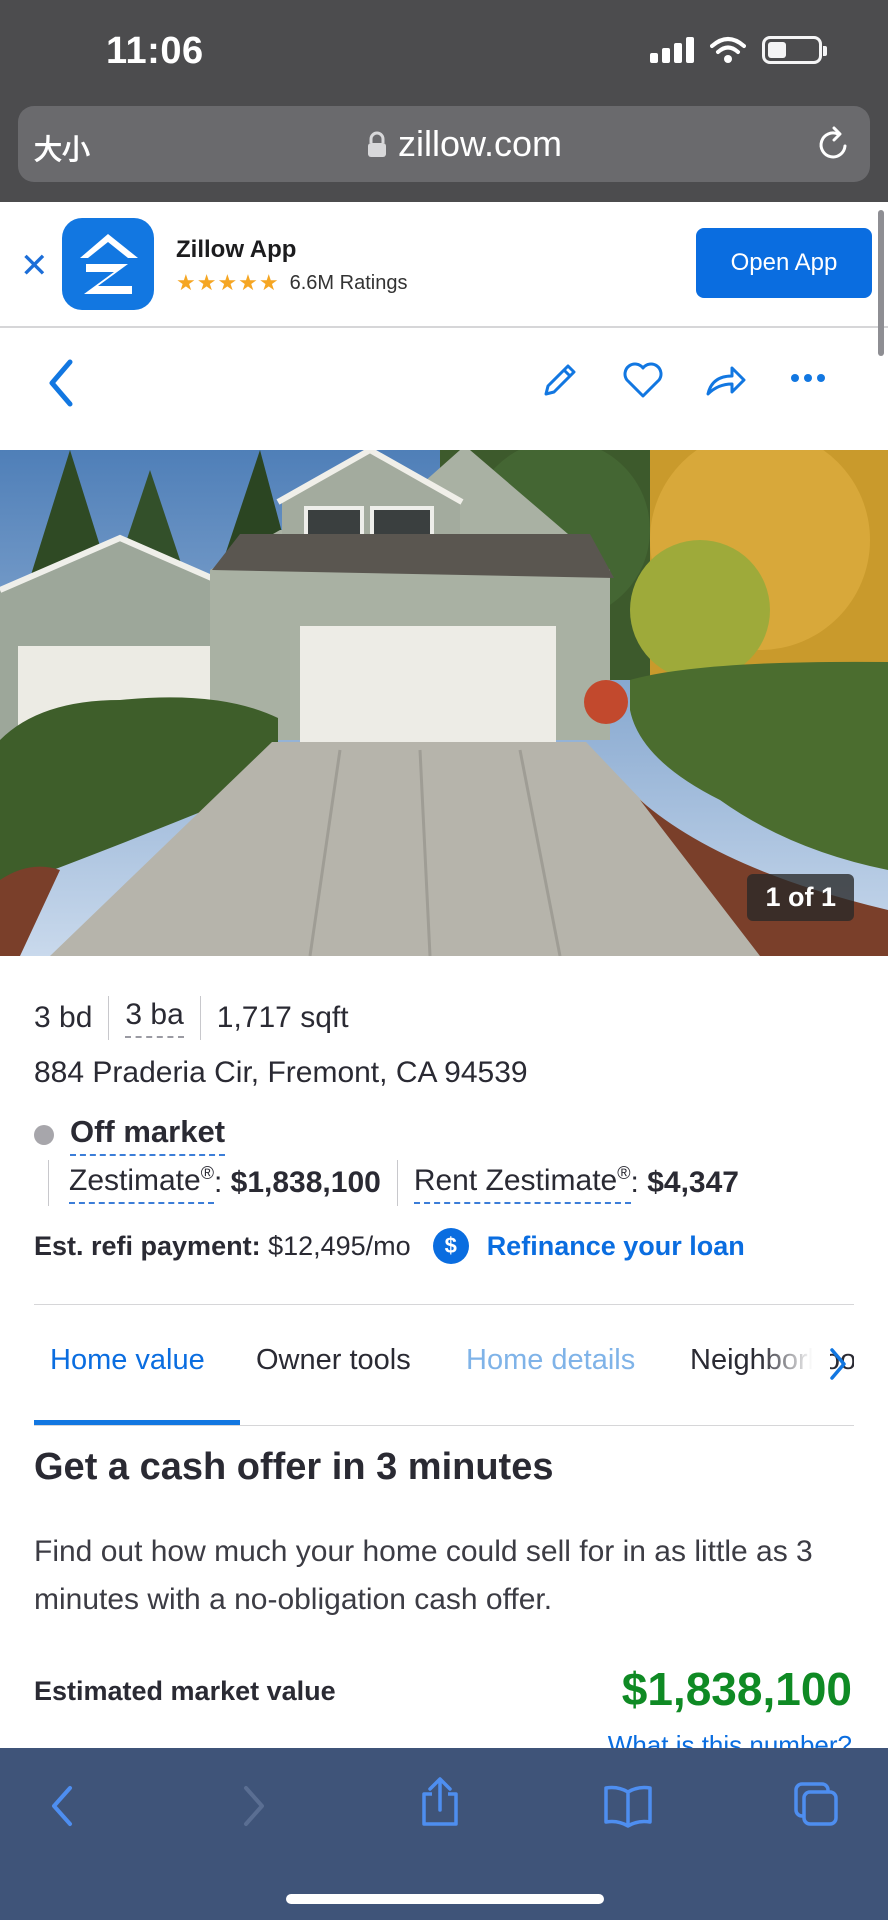 The image size is (888, 1920). Describe the element at coordinates (62, 148) in the screenshot. I see `text-size-button: 大小` at that location.